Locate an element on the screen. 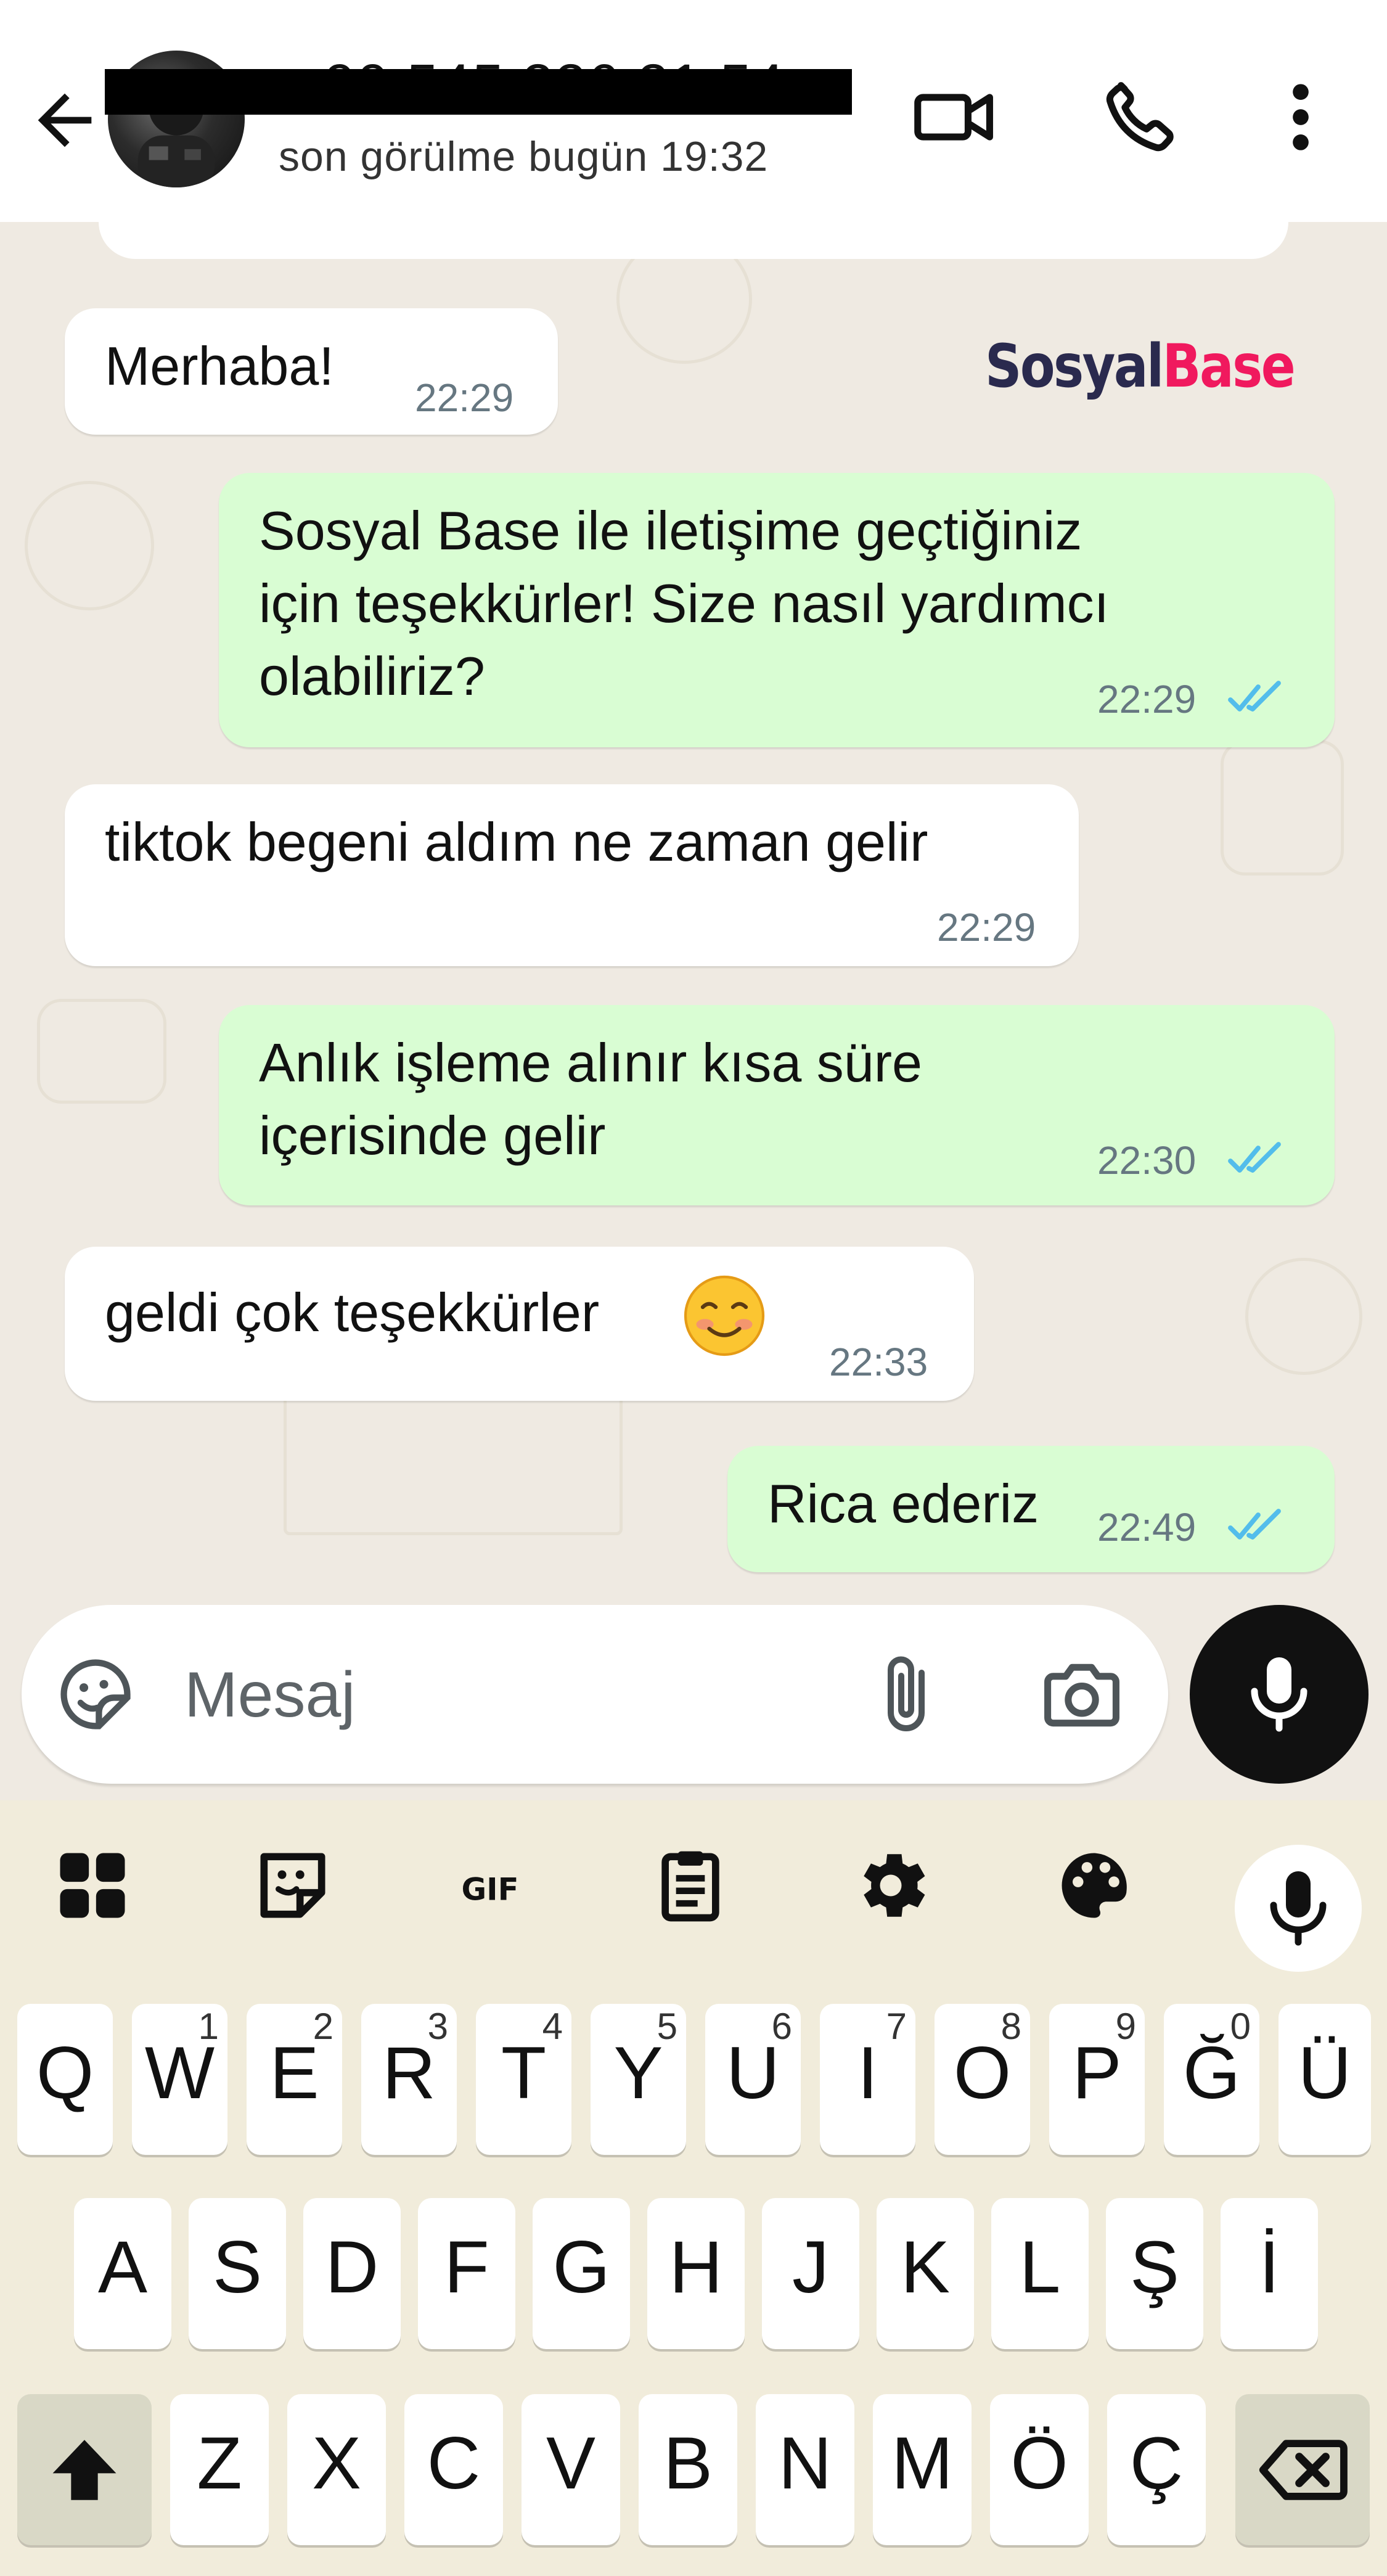 This screenshot has height=2576, width=1387. voice-message-mic-button is located at coordinates (1280, 1695).